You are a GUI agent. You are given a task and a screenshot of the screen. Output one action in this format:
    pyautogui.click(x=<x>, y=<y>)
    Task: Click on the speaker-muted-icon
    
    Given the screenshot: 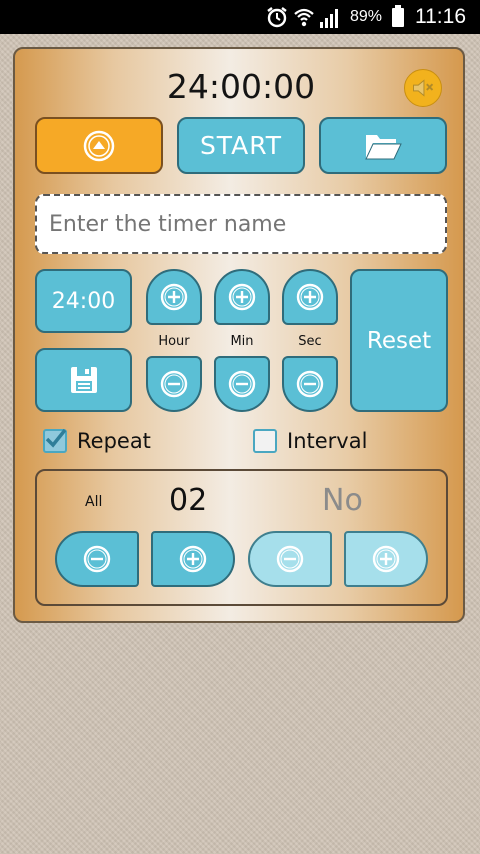 What is the action you would take?
    pyautogui.click(x=423, y=88)
    